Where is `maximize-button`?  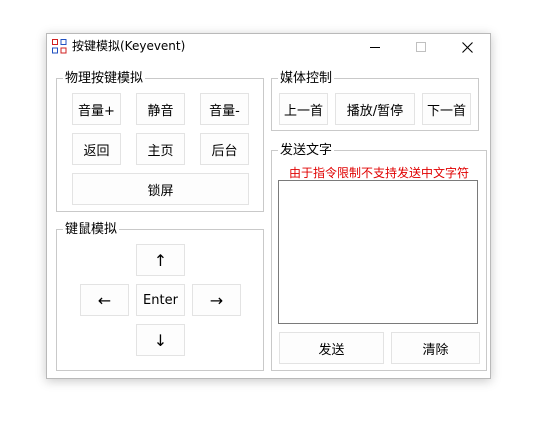 maximize-button is located at coordinates (421, 47).